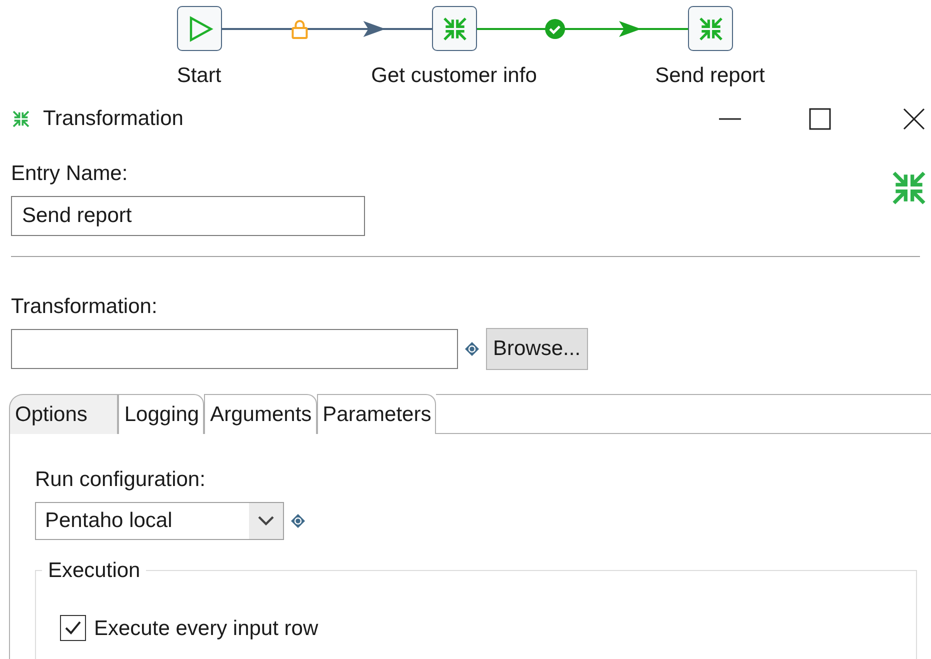 The width and height of the screenshot is (931, 659). Describe the element at coordinates (555, 29) in the screenshot. I see `check-icon` at that location.